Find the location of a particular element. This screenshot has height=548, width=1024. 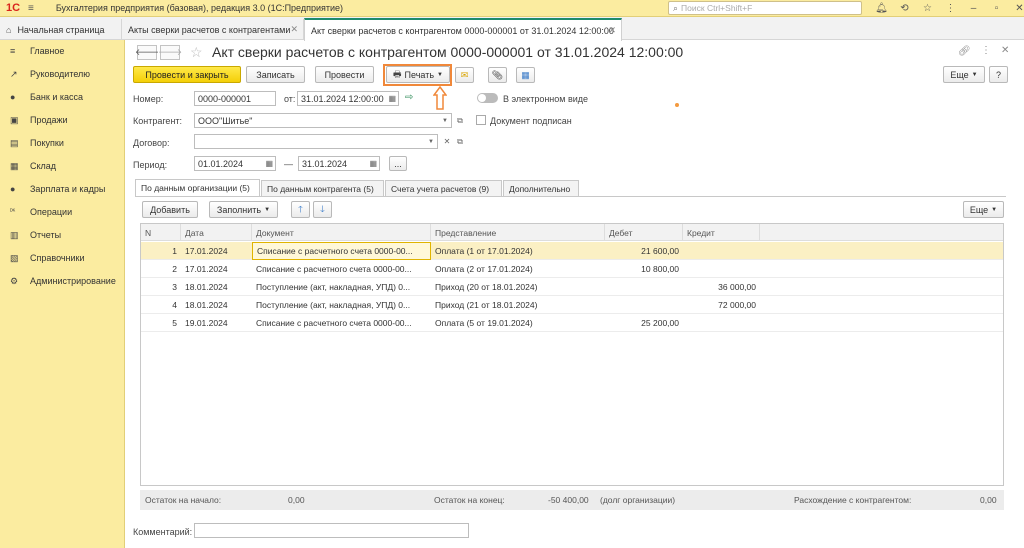

sidebar-item-admin: ⚙ Администрирование is located at coordinates (62, 281).